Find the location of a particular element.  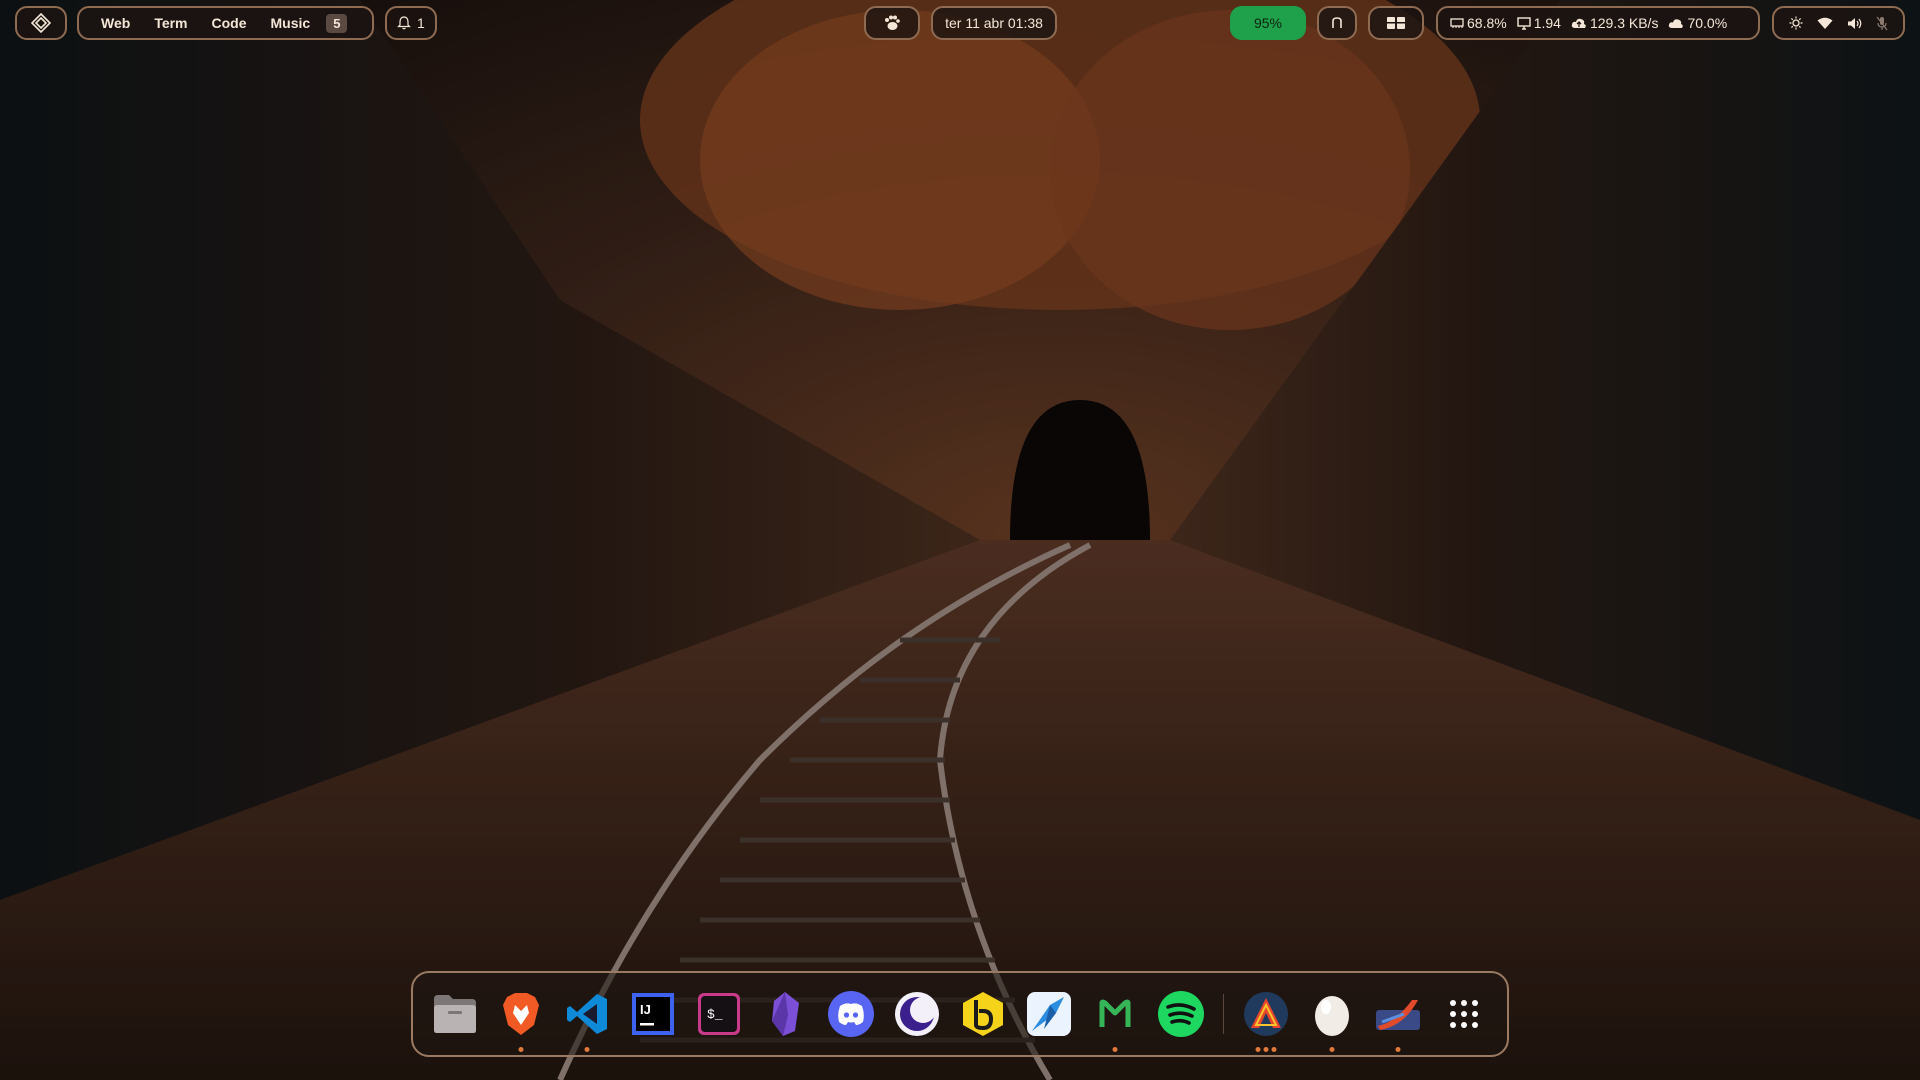

spotify-icon is located at coordinates (1181, 1014).